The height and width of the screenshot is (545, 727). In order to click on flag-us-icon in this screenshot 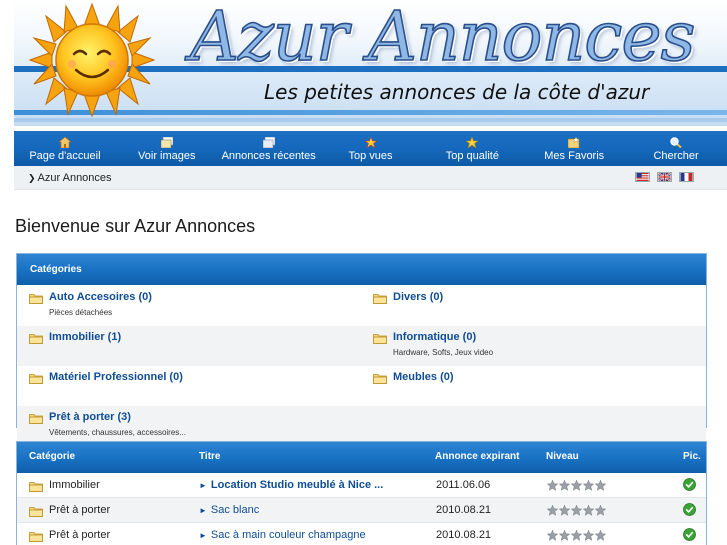, I will do `click(642, 177)`.